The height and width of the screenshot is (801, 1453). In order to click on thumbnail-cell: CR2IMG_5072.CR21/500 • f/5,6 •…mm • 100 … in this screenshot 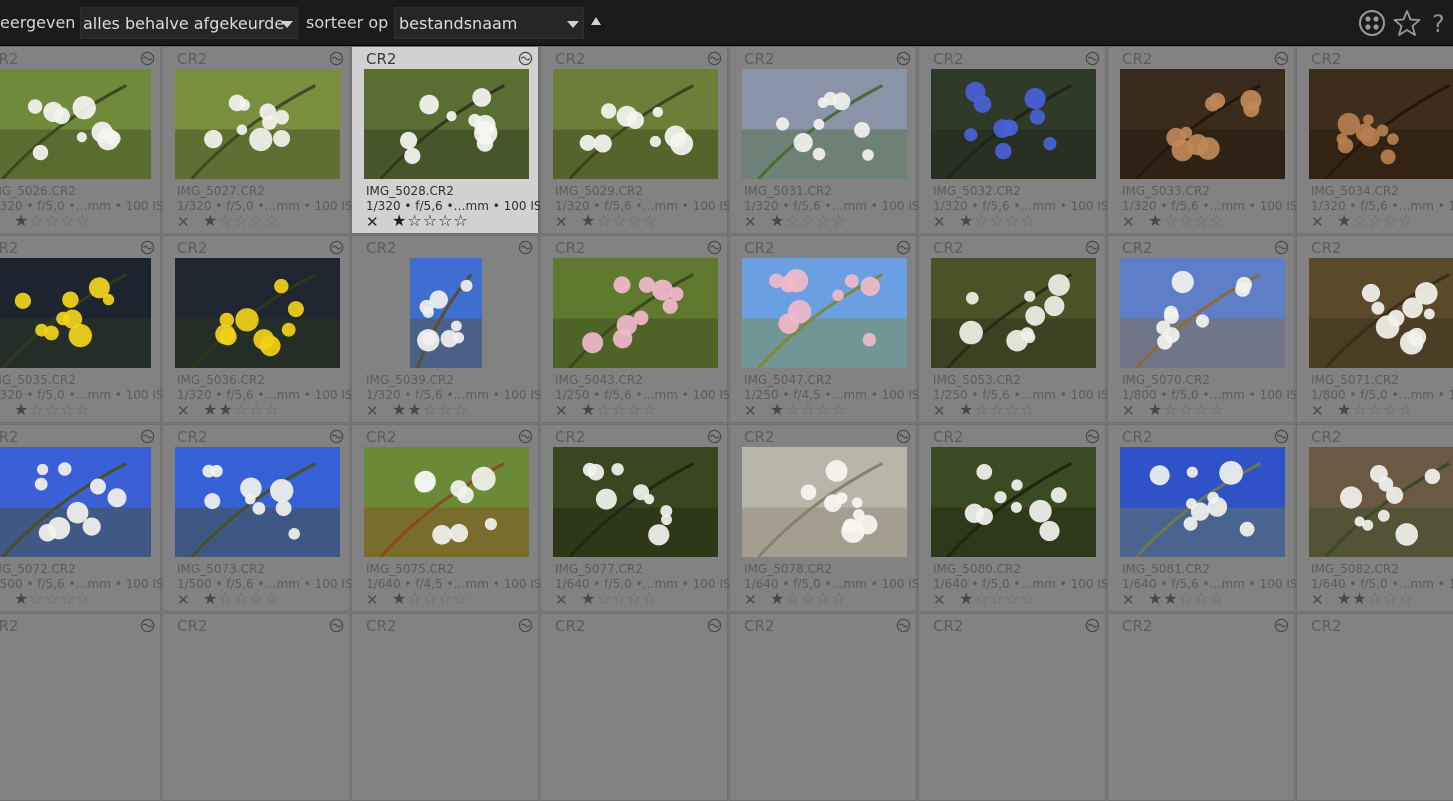, I will do `click(80, 518)`.